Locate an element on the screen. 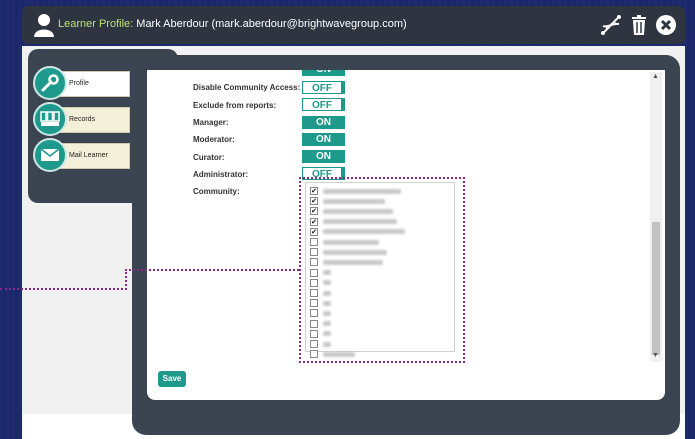 Image resolution: width=695 pixels, height=439 pixels. nav-mail-label: Mail Learner is located at coordinates (88, 155).